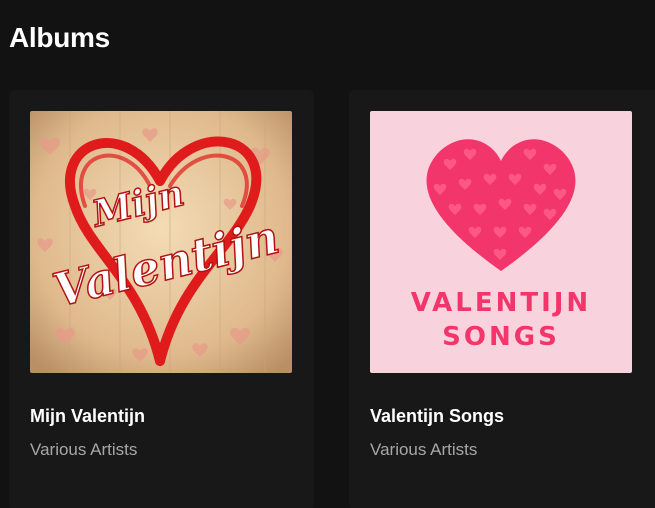 This screenshot has height=508, width=655. I want to click on cover-text-line2: SONGS, so click(501, 337).